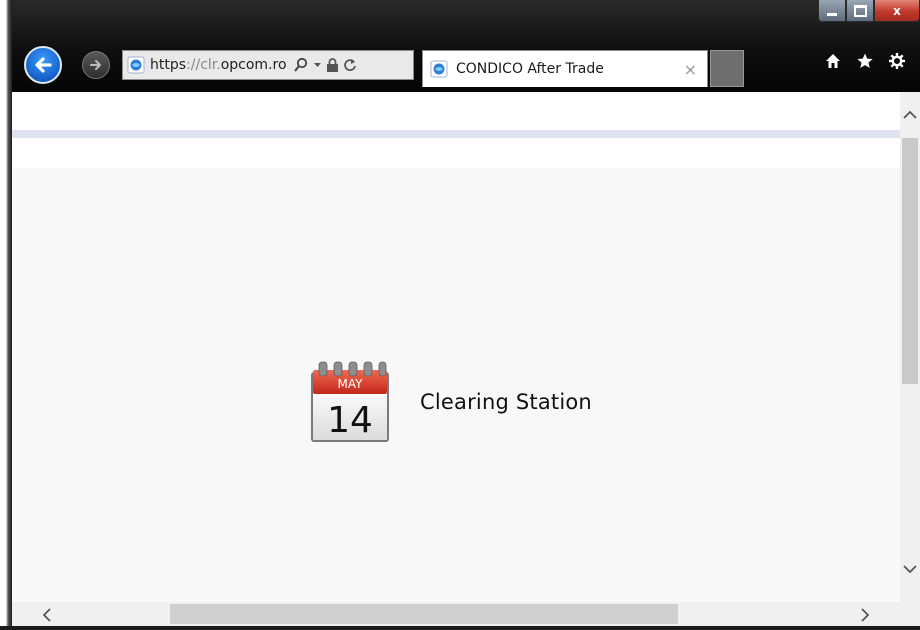 The width and height of the screenshot is (920, 630). What do you see at coordinates (301, 65) in the screenshot?
I see `search-icon` at bounding box center [301, 65].